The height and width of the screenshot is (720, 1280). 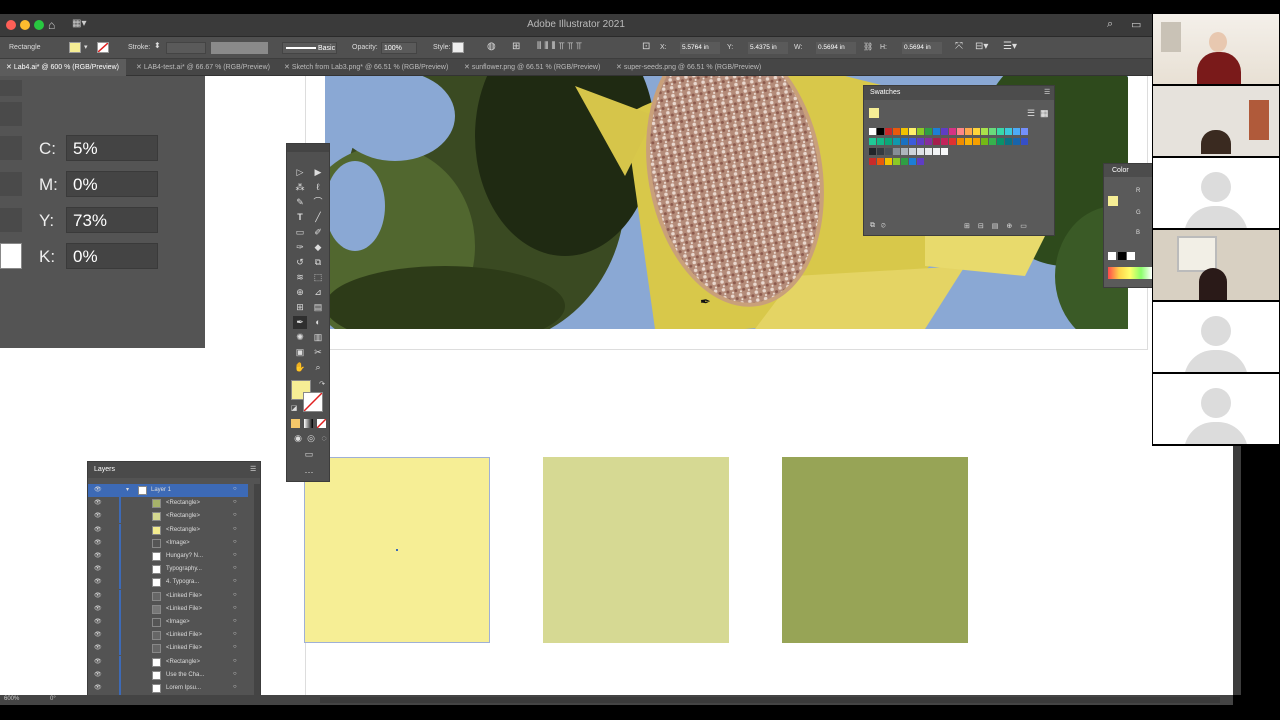 I want to click on edit-toolbar-icon: ⋯, so click(x=309, y=472).